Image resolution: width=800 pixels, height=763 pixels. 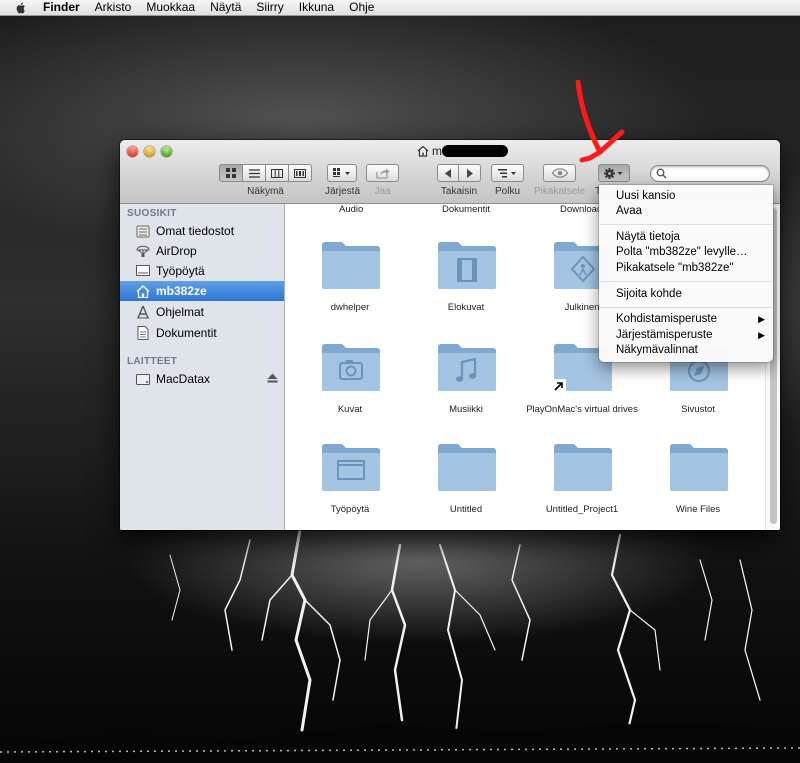 I want to click on documents-stack-icon, so click(x=143, y=231).